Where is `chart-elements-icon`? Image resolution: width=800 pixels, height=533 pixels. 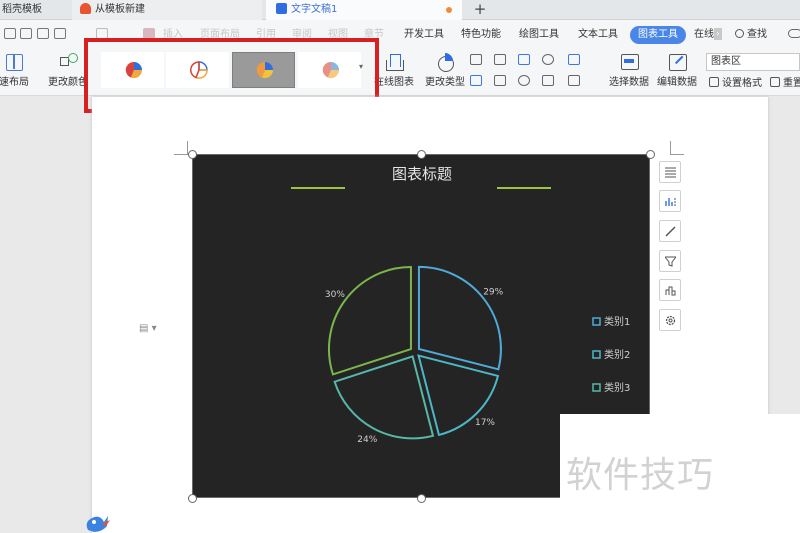
chart-elements-icon is located at coordinates (670, 172).